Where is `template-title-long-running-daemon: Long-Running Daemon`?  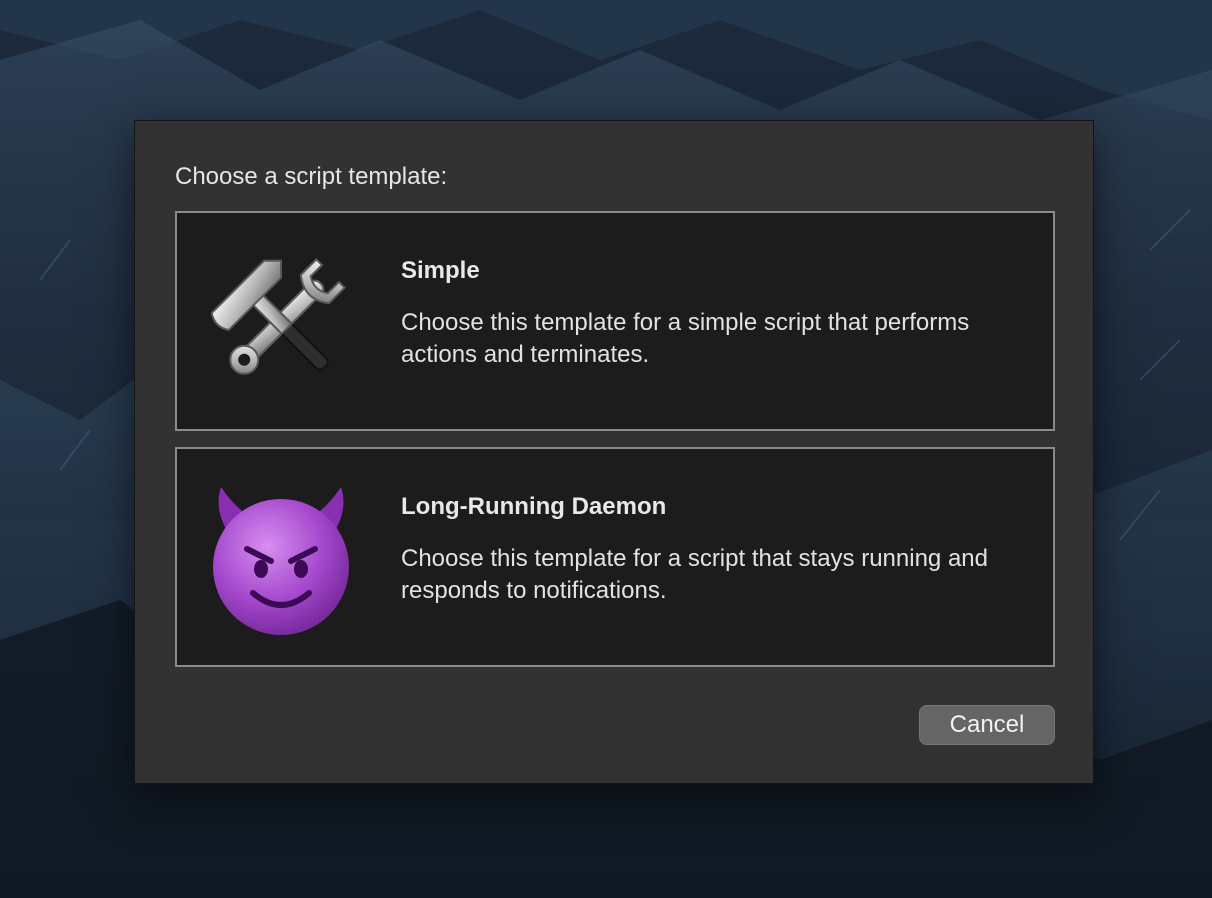 template-title-long-running-daemon: Long-Running Daemon is located at coordinates (534, 506).